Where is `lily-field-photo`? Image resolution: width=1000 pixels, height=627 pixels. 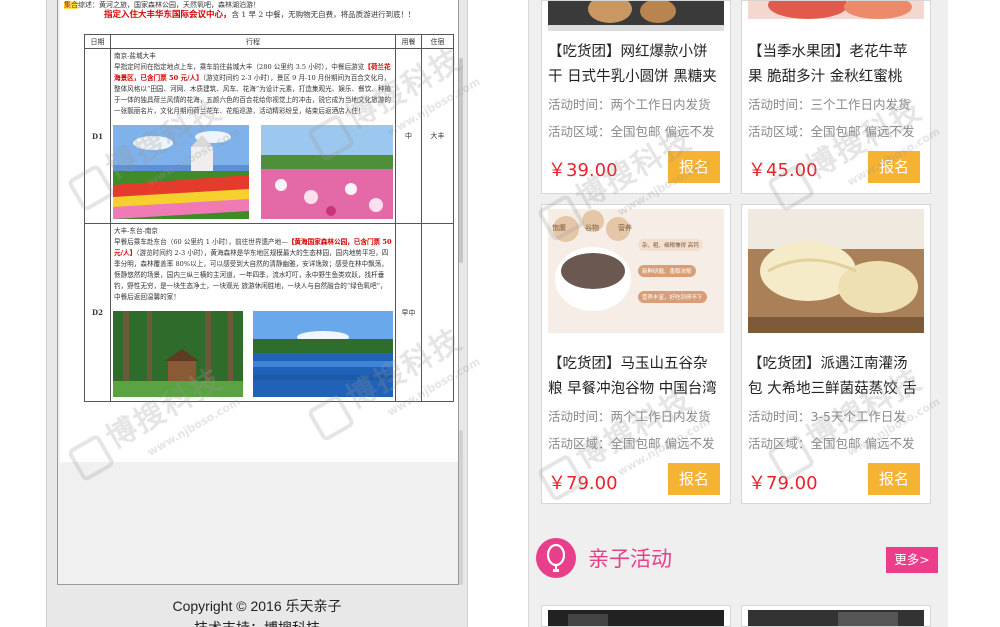 lily-field-photo is located at coordinates (327, 172).